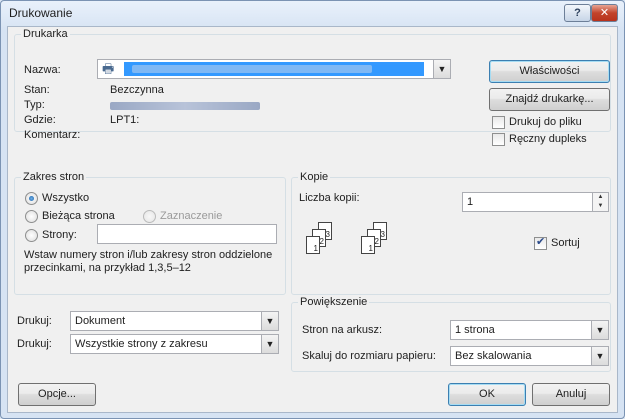  What do you see at coordinates (535, 202) in the screenshot?
I see `copies-count-input: 1 ▲ ▼` at bounding box center [535, 202].